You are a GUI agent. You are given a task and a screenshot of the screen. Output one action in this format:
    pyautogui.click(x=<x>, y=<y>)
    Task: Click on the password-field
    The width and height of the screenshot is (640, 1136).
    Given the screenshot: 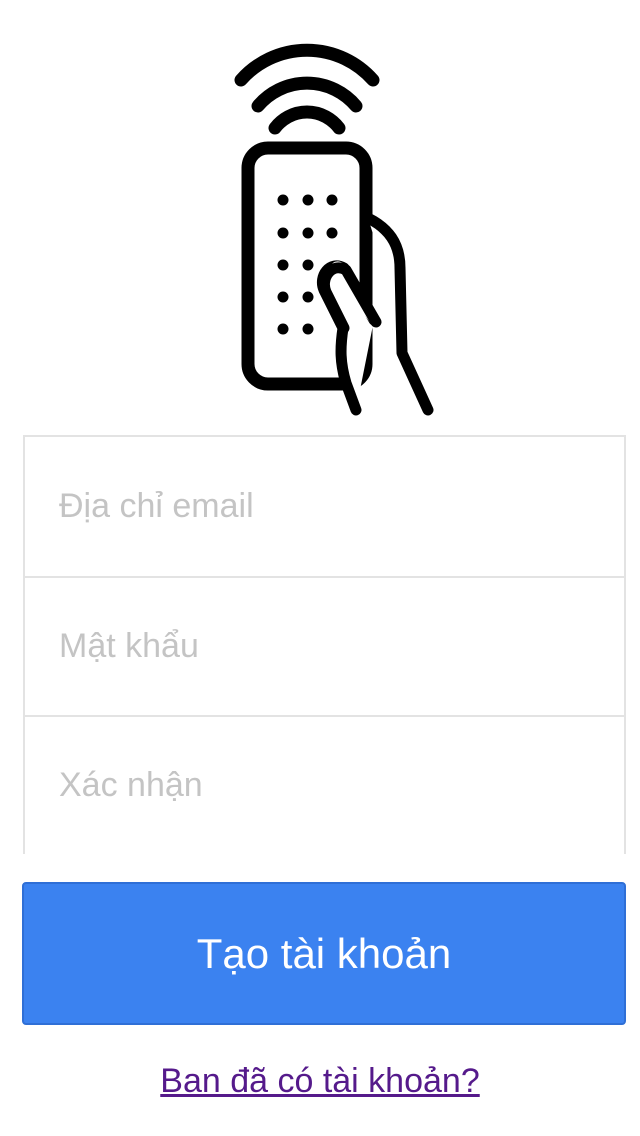 What is the action you would take?
    pyautogui.click(x=324, y=645)
    